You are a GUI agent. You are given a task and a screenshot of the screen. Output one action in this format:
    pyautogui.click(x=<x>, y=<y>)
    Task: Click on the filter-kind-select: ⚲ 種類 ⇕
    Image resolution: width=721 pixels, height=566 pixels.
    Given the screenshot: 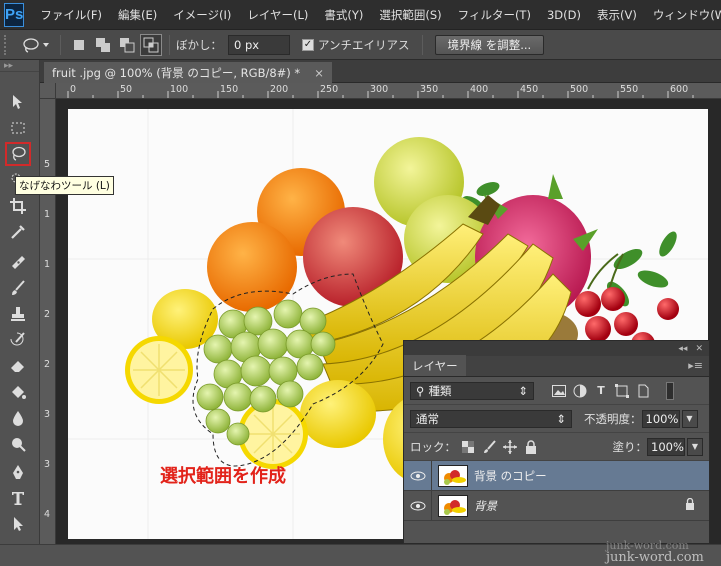 What is the action you would take?
    pyautogui.click(x=472, y=390)
    